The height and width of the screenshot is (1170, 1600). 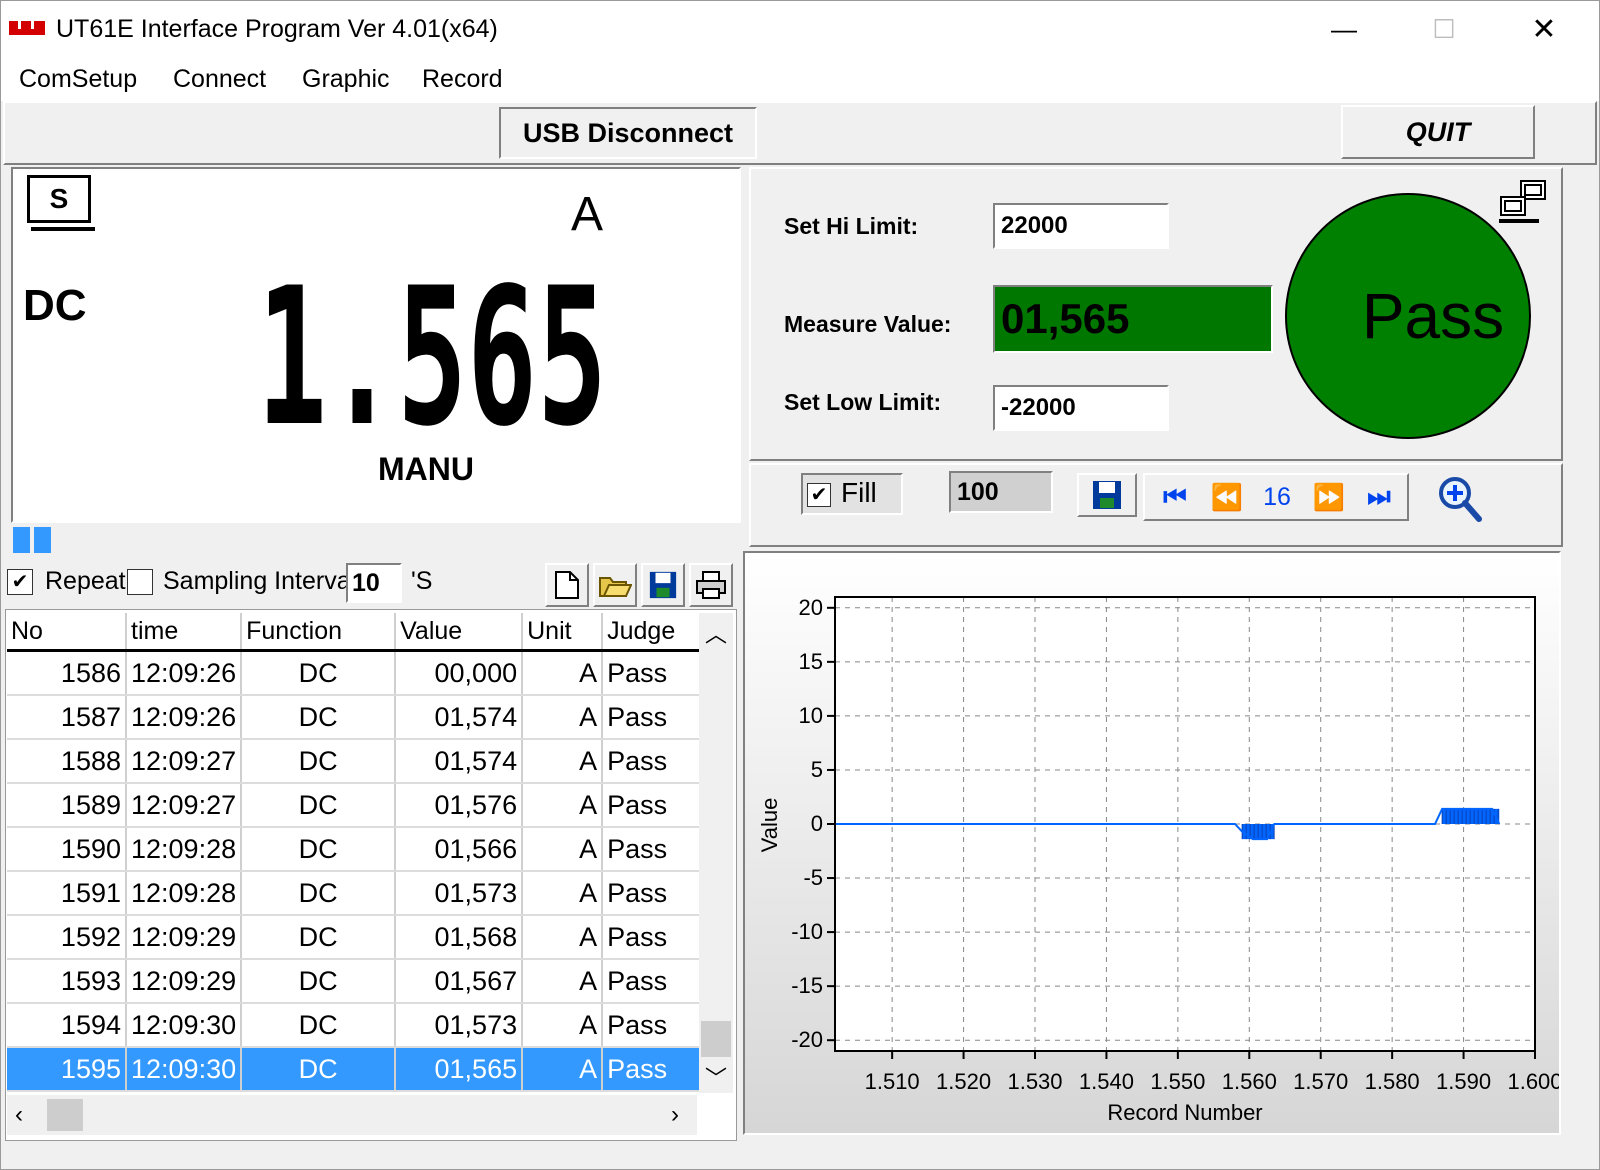 I want to click on open-folder-icon, so click(x=615, y=587).